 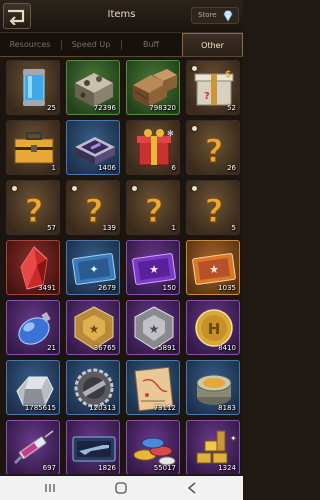 I want to click on item-slot: ? 57, so click(x=33, y=207).